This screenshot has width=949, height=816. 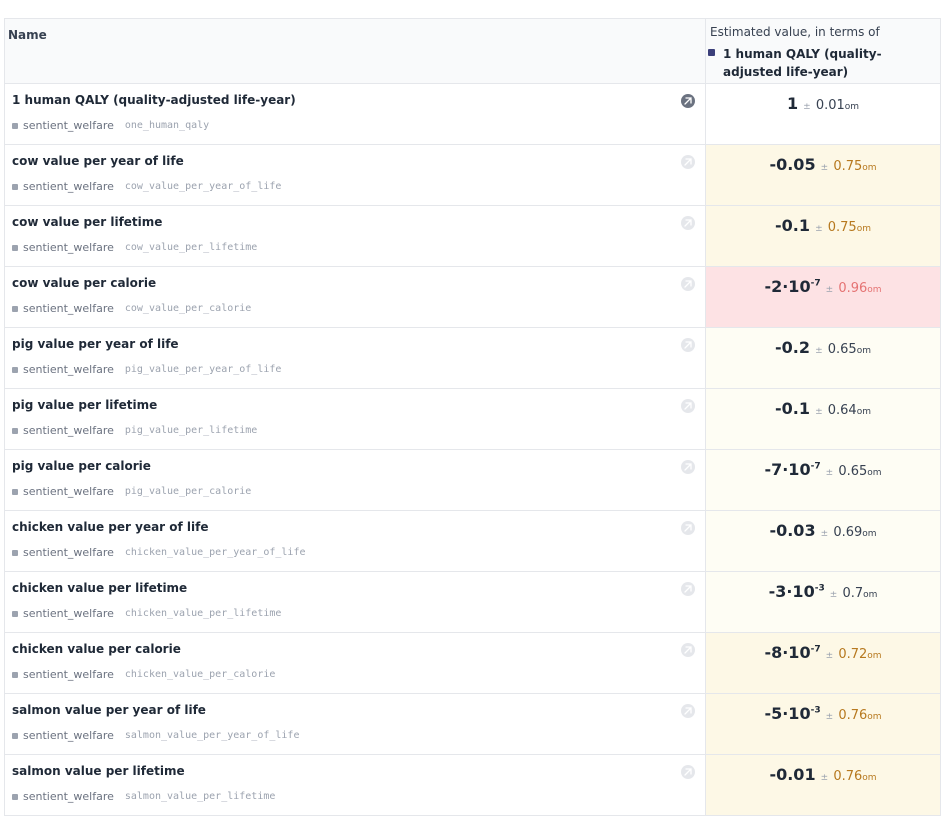 What do you see at coordinates (848, 166) in the screenshot?
I see `uncertainty-value: 0.75` at bounding box center [848, 166].